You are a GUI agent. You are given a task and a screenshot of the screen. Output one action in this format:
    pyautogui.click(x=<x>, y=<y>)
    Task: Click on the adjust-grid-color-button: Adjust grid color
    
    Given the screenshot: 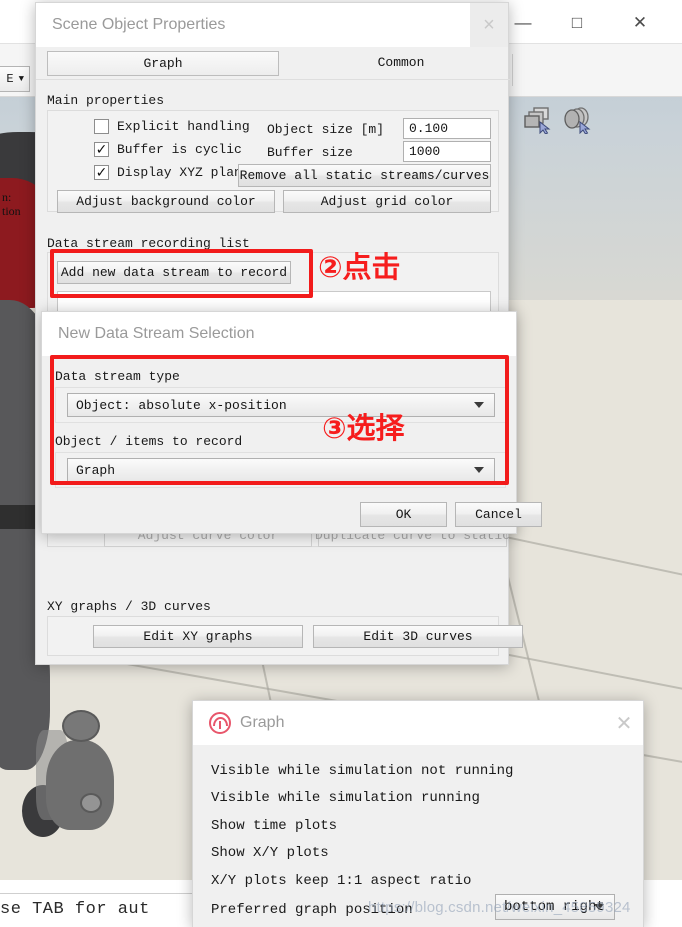 What is the action you would take?
    pyautogui.click(x=387, y=201)
    